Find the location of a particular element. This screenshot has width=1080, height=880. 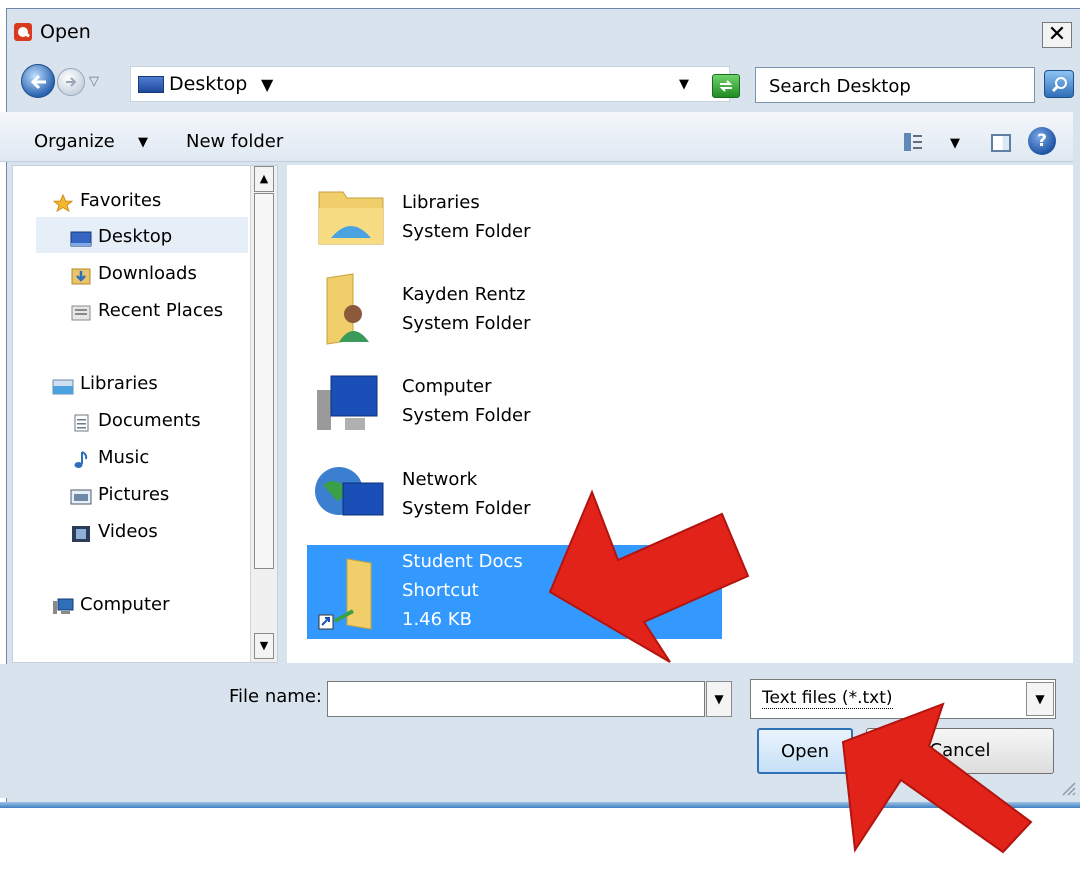

refresh-icon is located at coordinates (726, 86).